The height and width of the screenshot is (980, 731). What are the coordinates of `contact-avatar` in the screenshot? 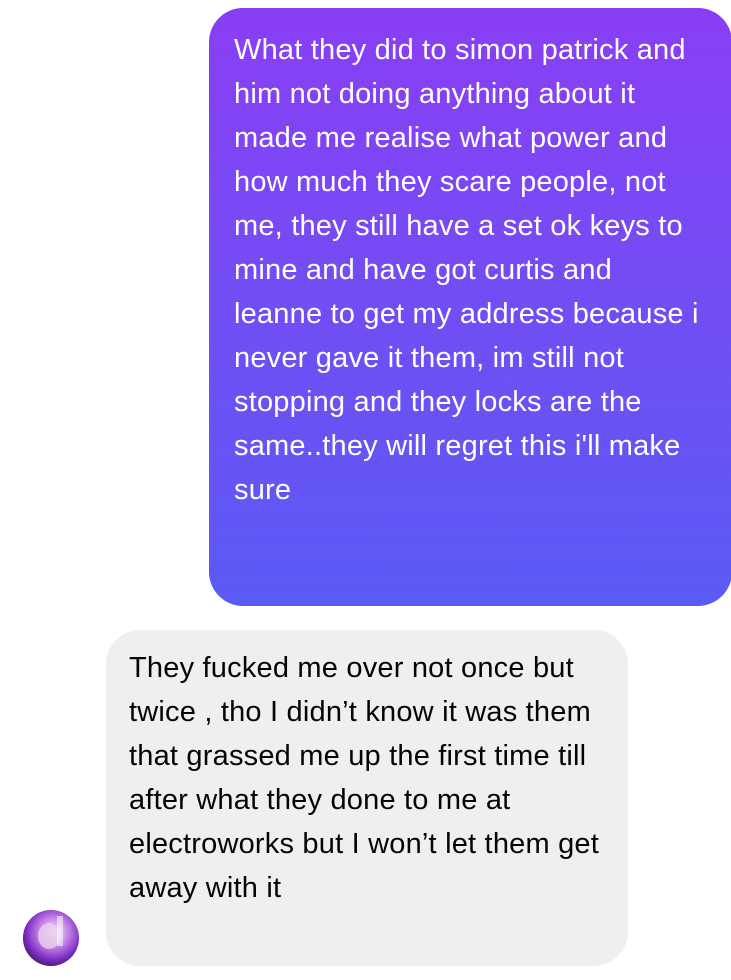 It's located at (51, 938).